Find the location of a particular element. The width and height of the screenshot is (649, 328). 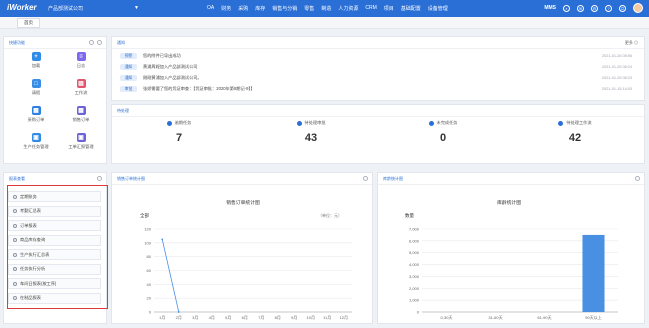

quick-item: ▦ 销售订单 is located at coordinates (81, 114).